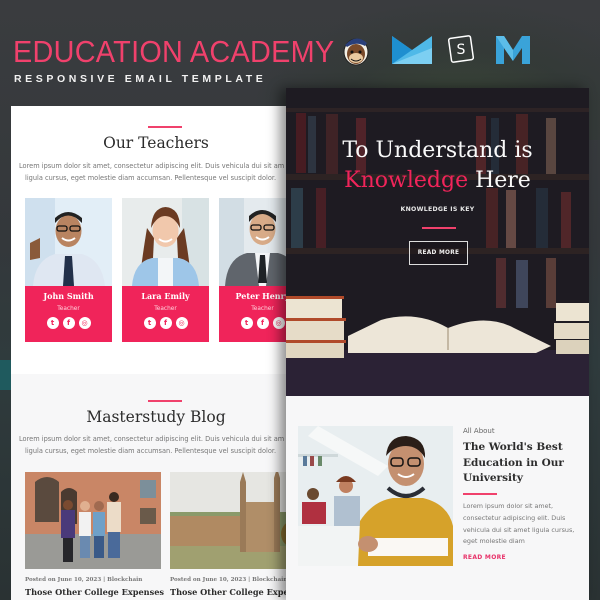 The width and height of the screenshot is (600, 600). What do you see at coordinates (262, 296) in the screenshot?
I see `teacher-name: Peter Henry` at bounding box center [262, 296].